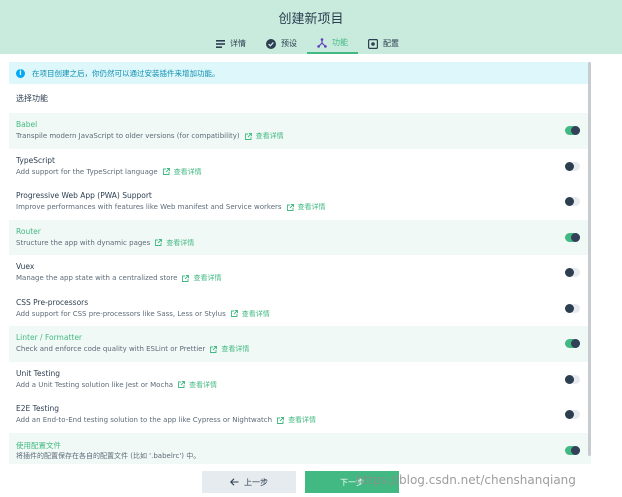  Describe the element at coordinates (238, 43) in the screenshot. I see `tab-label: 详情` at that location.